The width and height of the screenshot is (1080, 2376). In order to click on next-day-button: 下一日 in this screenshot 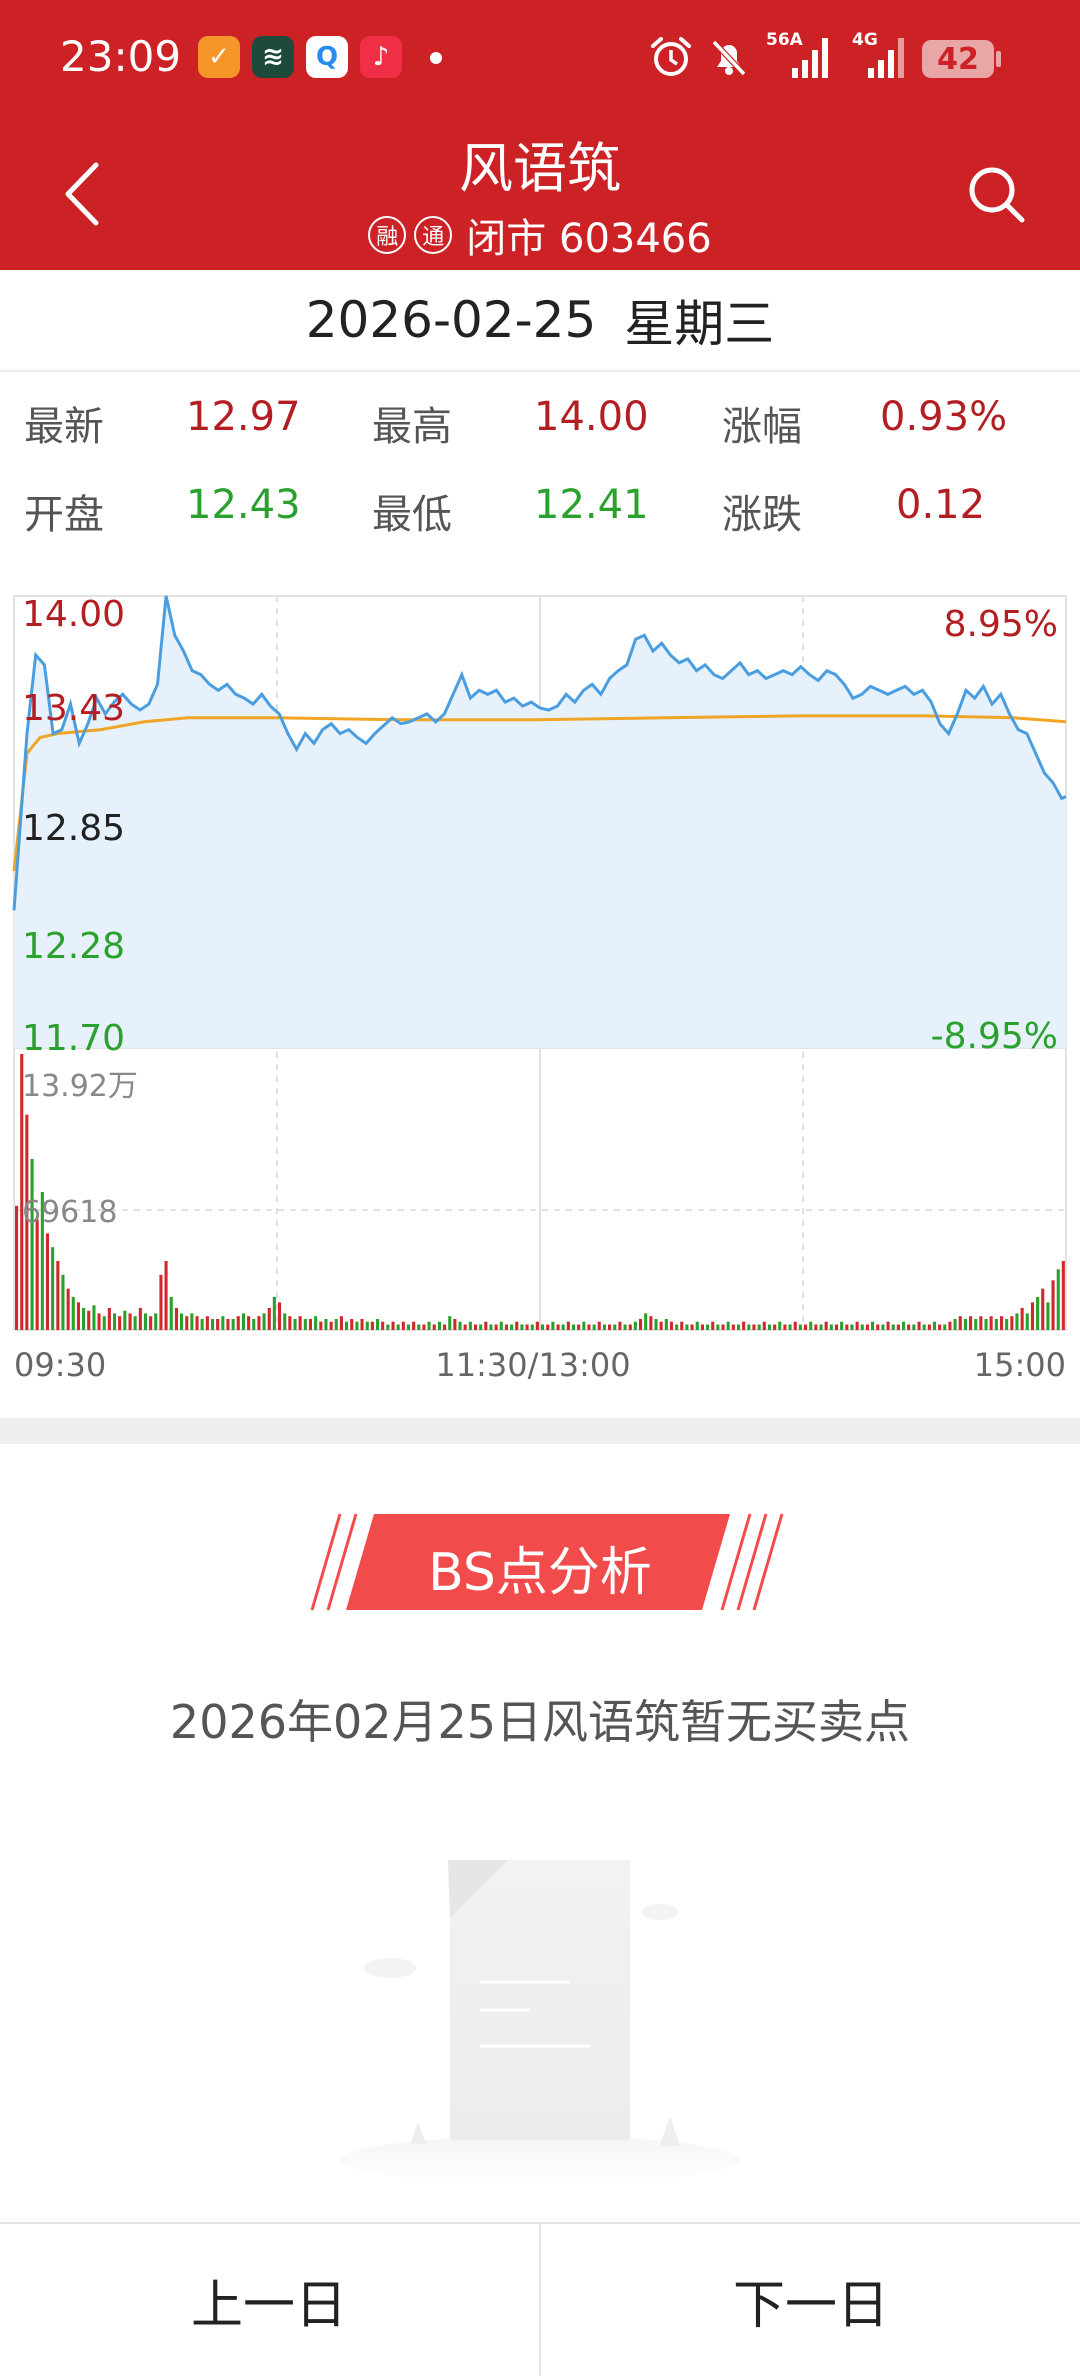, I will do `click(811, 2300)`.